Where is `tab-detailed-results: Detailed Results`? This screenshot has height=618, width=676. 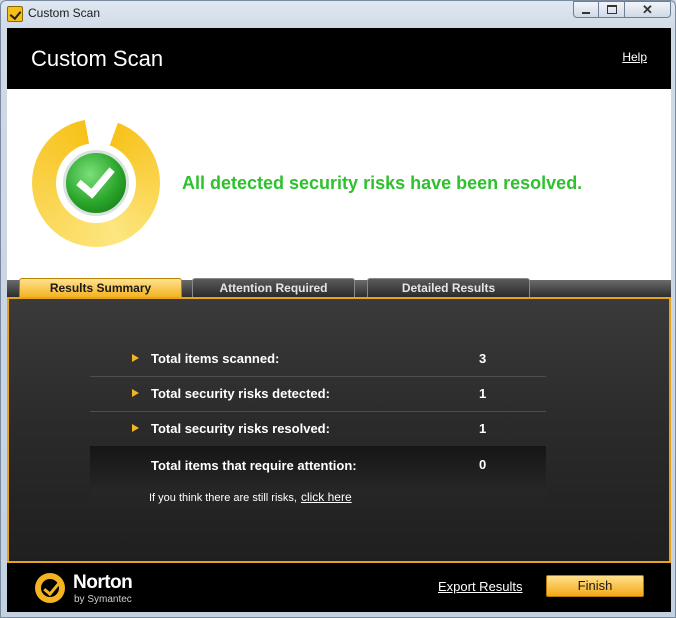
tab-detailed-results: Detailed Results is located at coordinates (448, 287).